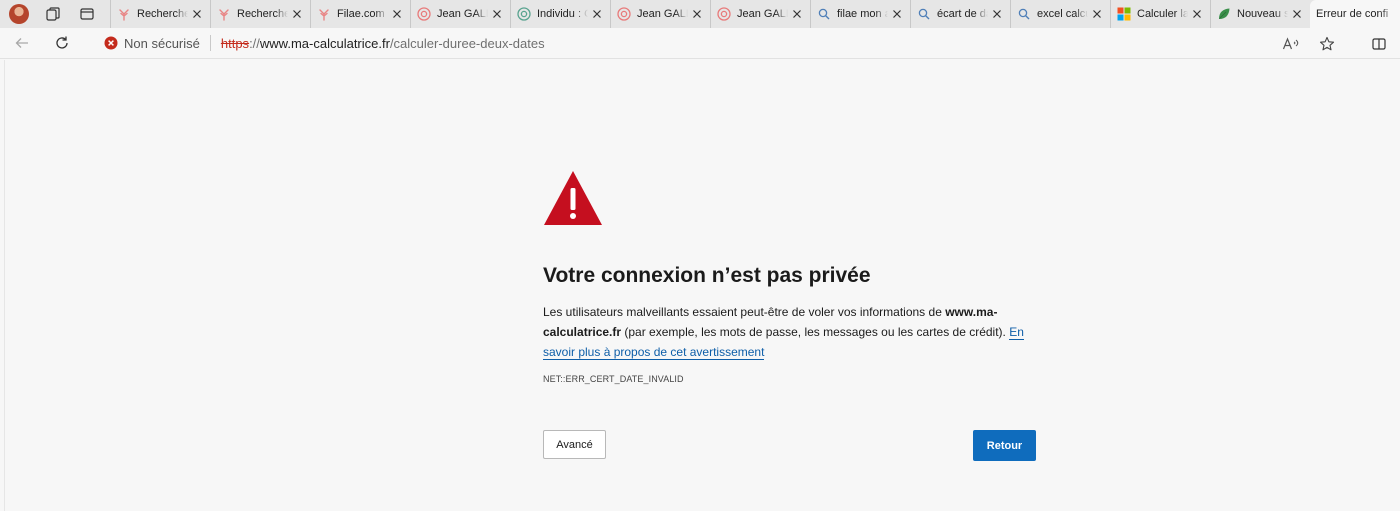  I want to click on refresh-icon, so click(62, 42).